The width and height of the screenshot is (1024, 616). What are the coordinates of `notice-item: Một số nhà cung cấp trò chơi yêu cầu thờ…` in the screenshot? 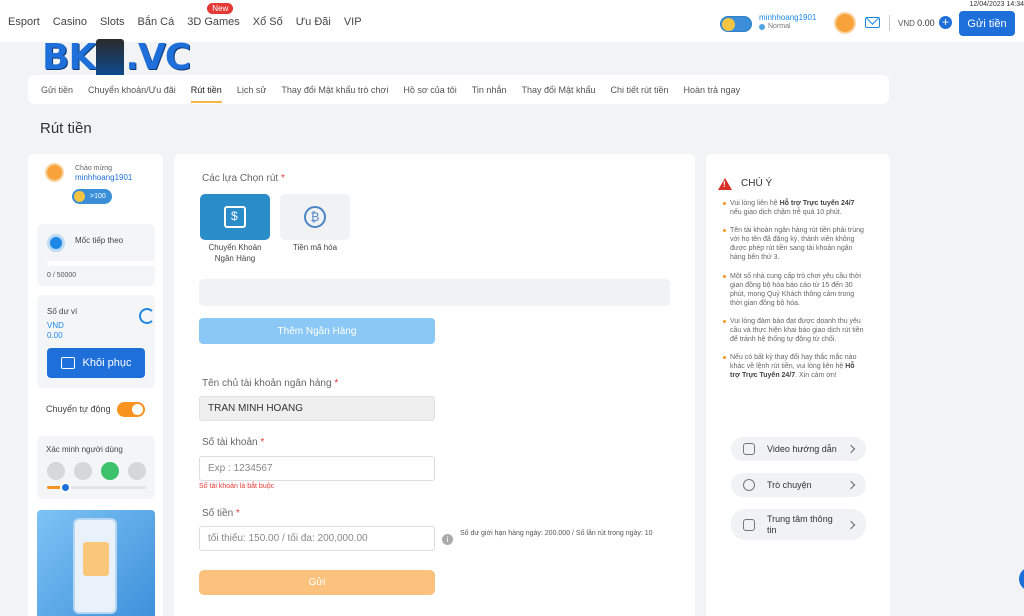 It's located at (794, 290).